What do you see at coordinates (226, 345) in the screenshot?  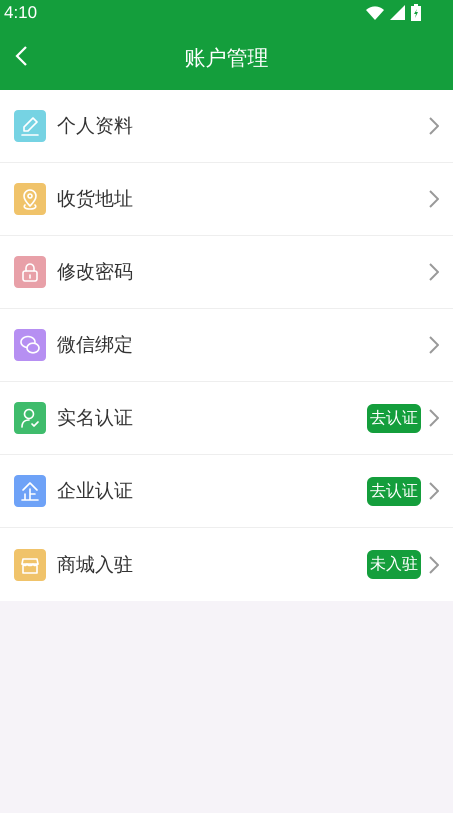 I see `menu-item: 微信绑定` at bounding box center [226, 345].